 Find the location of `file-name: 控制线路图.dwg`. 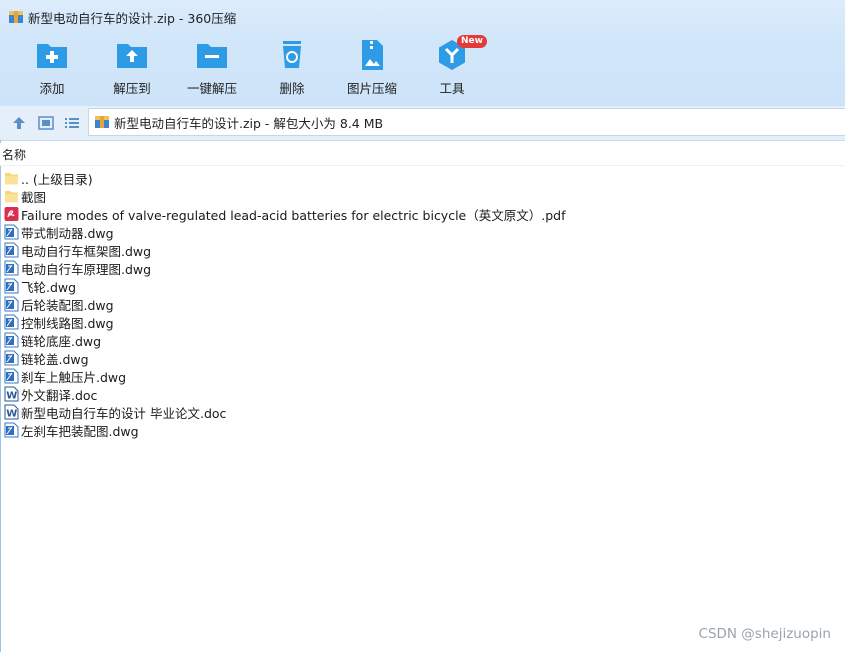

file-name: 控制线路图.dwg is located at coordinates (67, 323).